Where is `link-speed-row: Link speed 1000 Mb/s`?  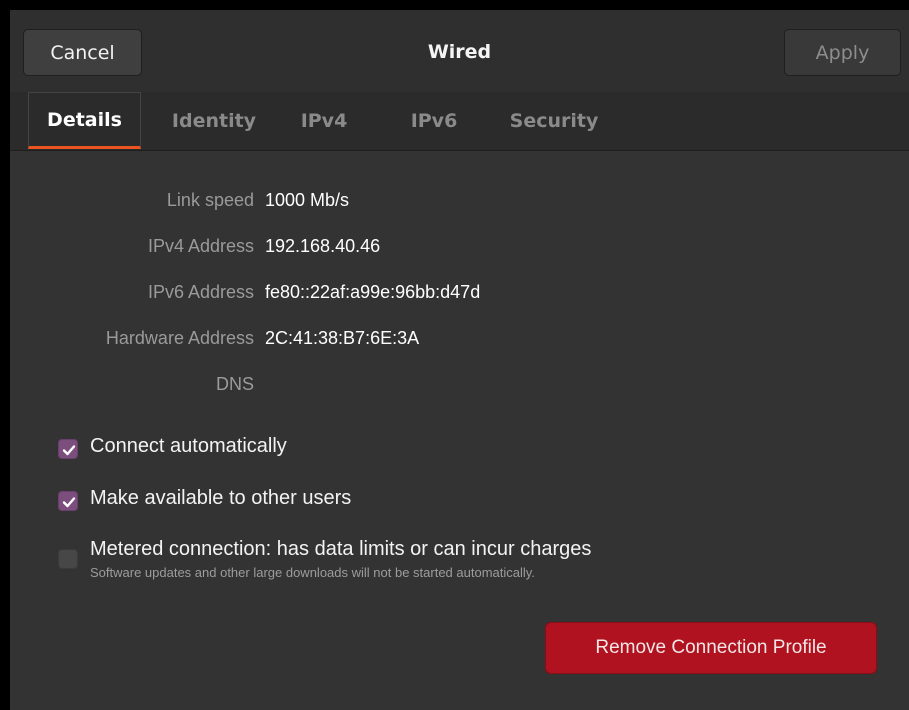 link-speed-row: Link speed 1000 Mb/s is located at coordinates (459, 200).